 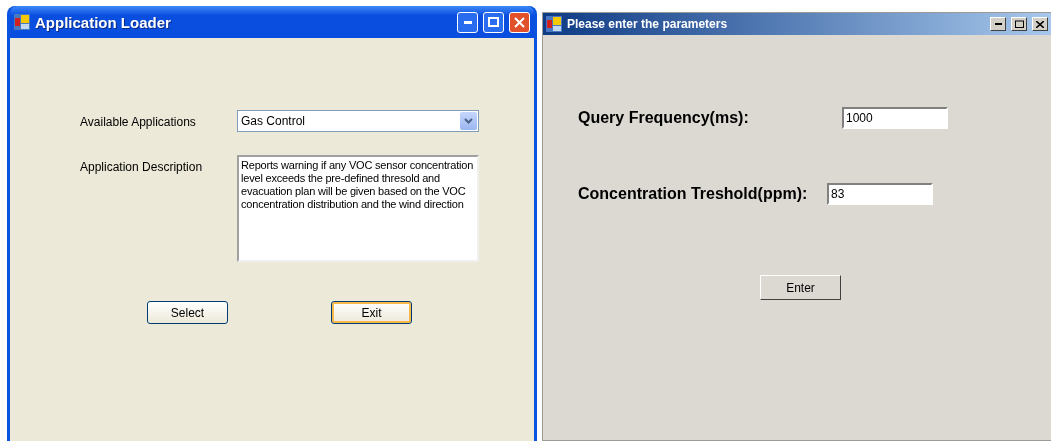 What do you see at coordinates (880, 194) in the screenshot?
I see `input-field: 83` at bounding box center [880, 194].